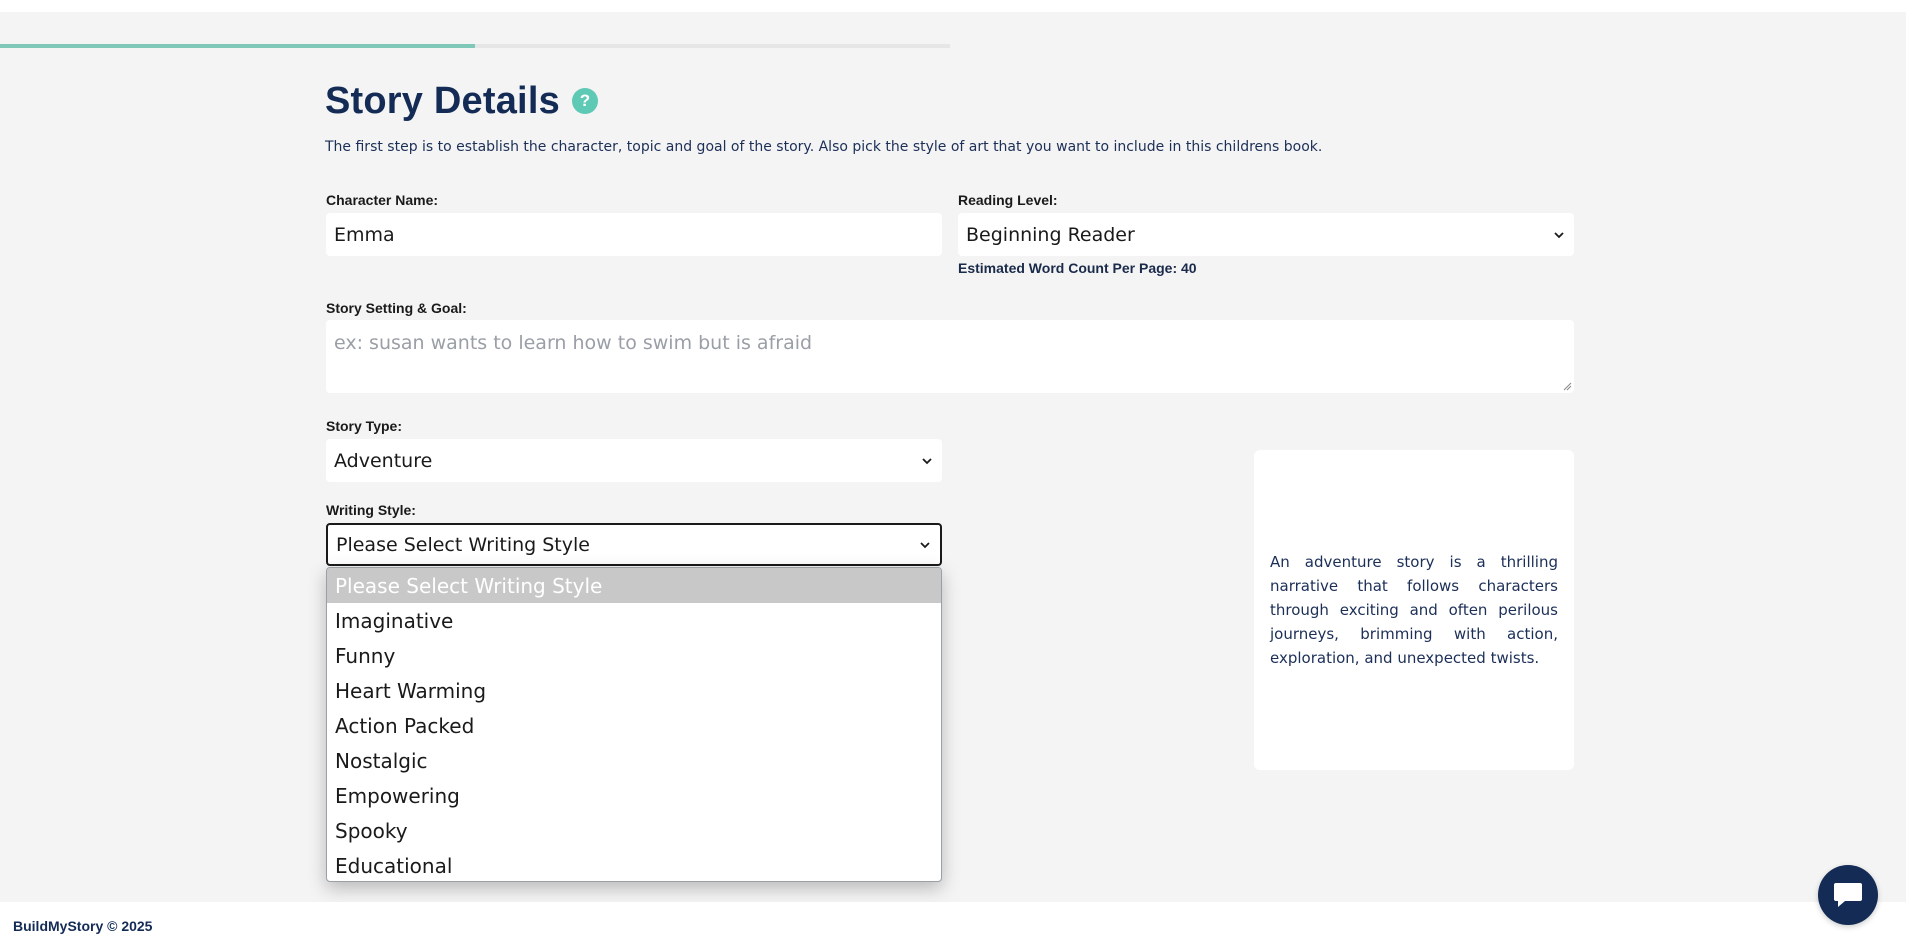 The width and height of the screenshot is (1906, 937). What do you see at coordinates (634, 620) in the screenshot?
I see `writing-style-option: Imaginative` at bounding box center [634, 620].